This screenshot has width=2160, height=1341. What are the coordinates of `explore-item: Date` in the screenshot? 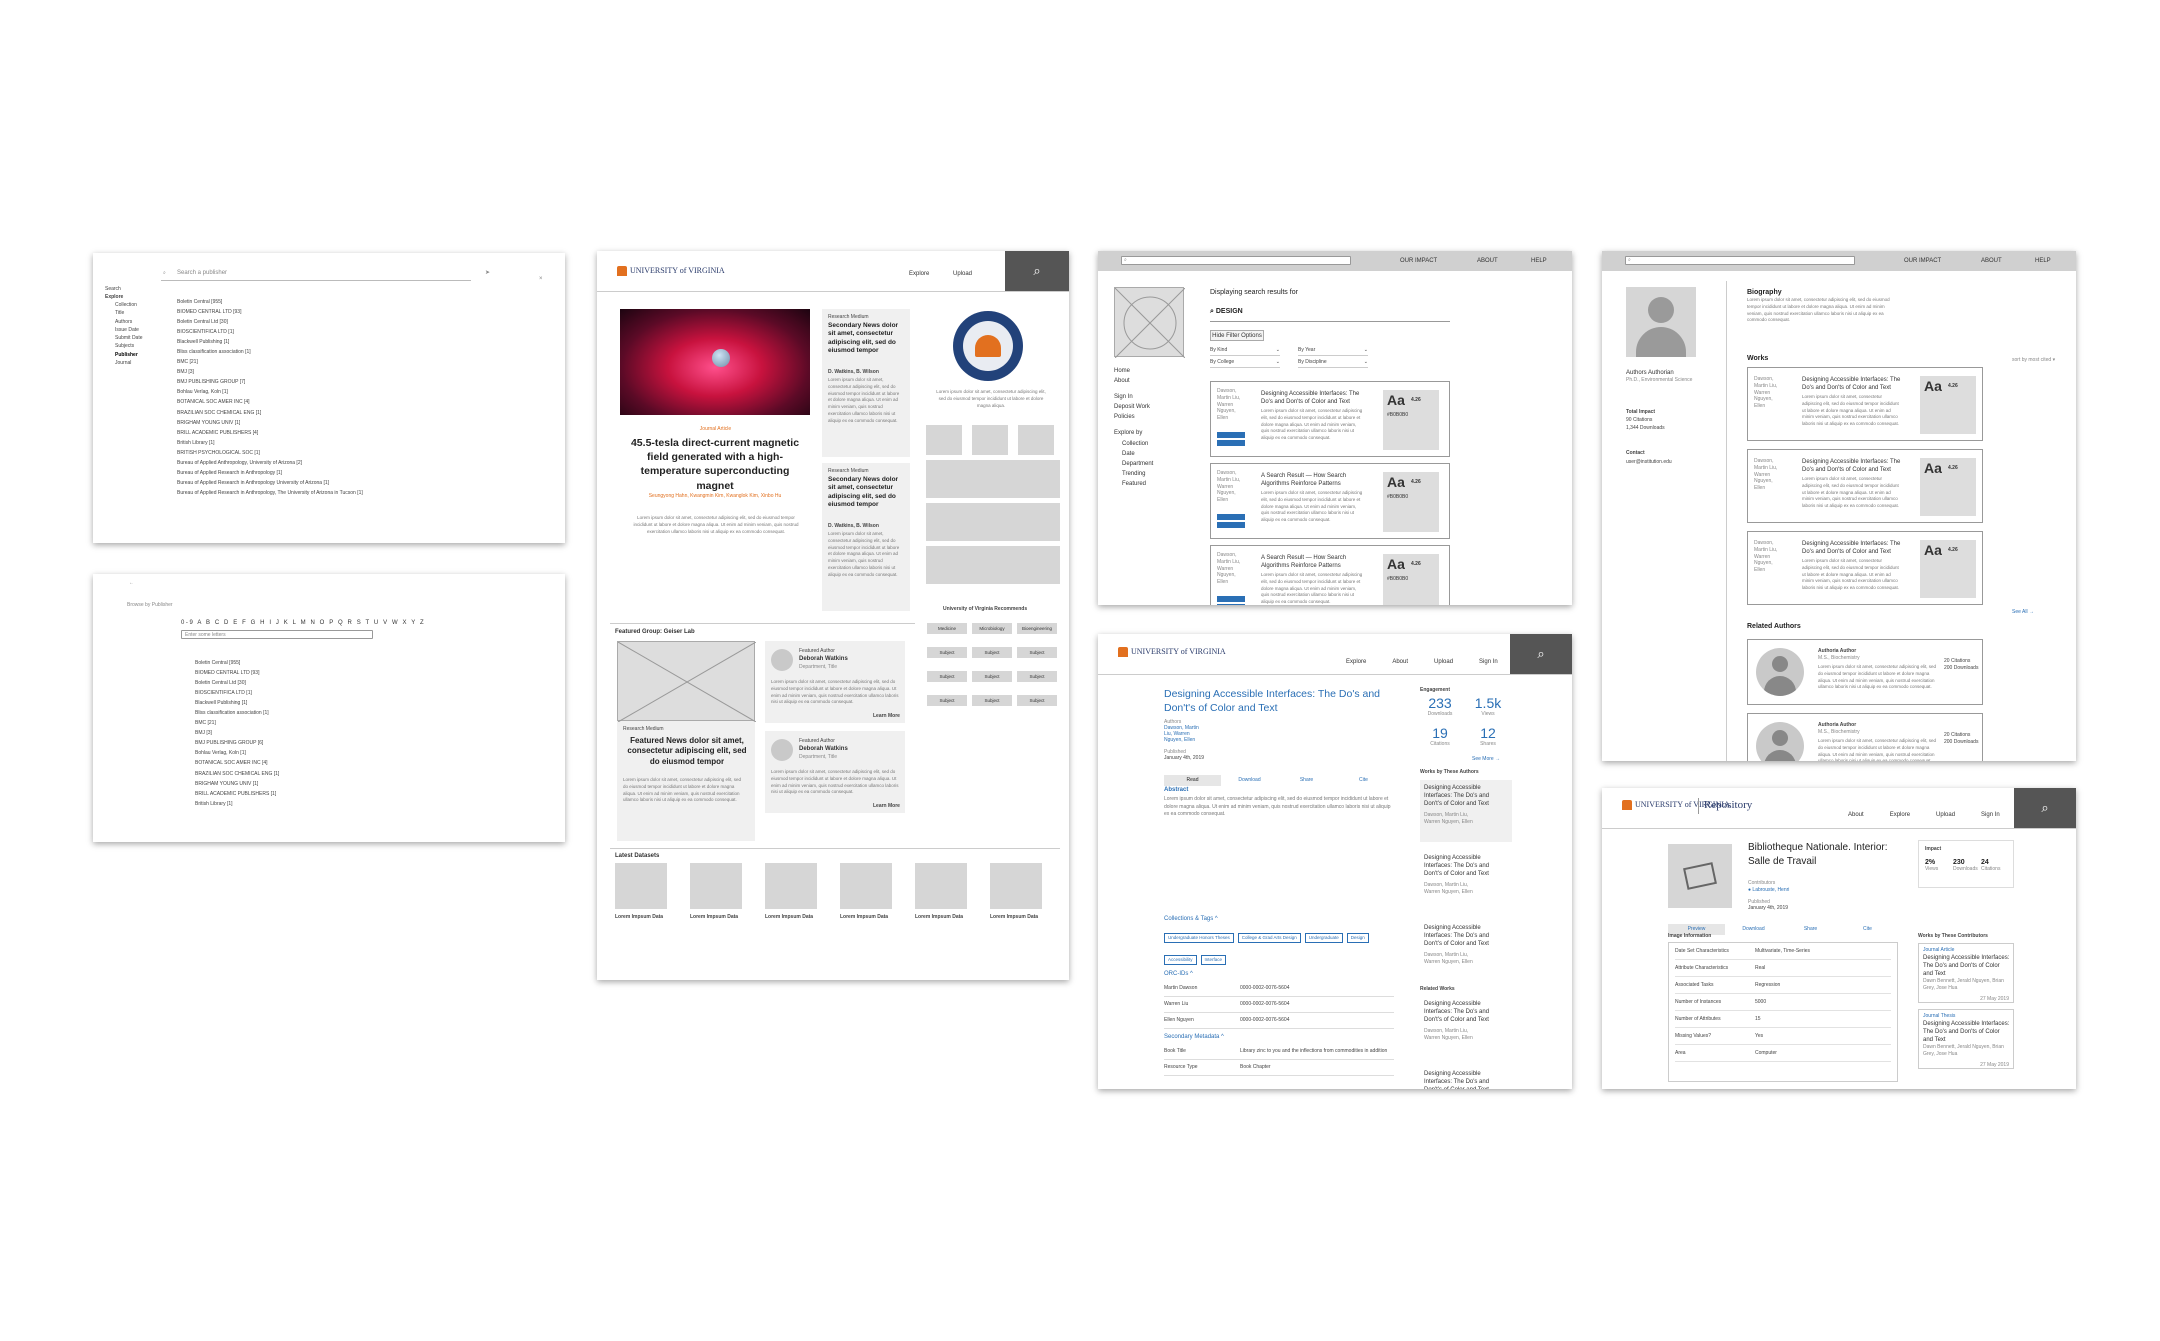 It's located at (1137, 454).